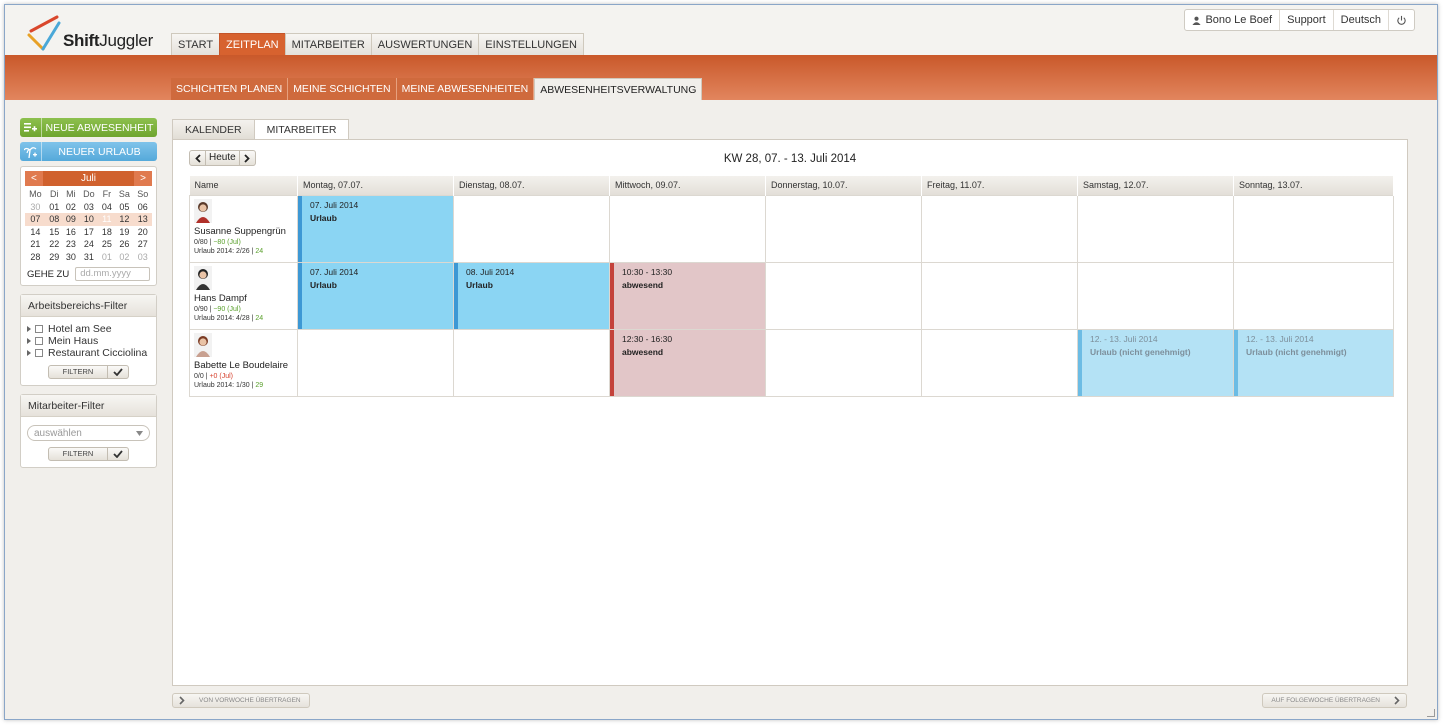  I want to click on main-nav-mitarbeiter: MITARBEITER, so click(328, 44).